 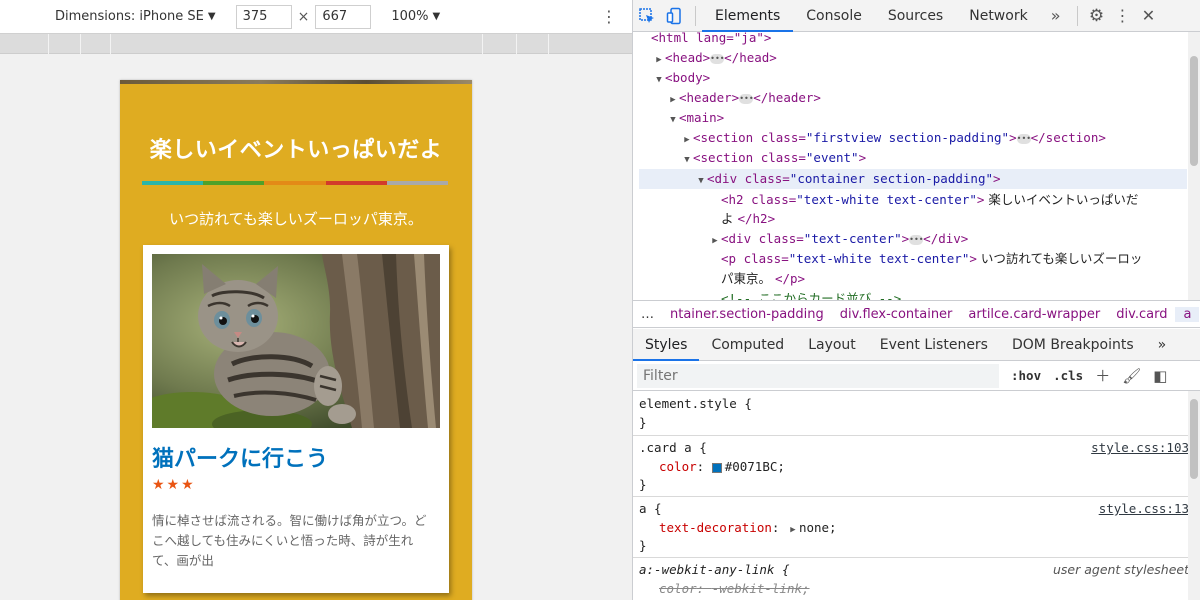 What do you see at coordinates (1068, 375) in the screenshot?
I see `class-toggle-button: .cls` at bounding box center [1068, 375].